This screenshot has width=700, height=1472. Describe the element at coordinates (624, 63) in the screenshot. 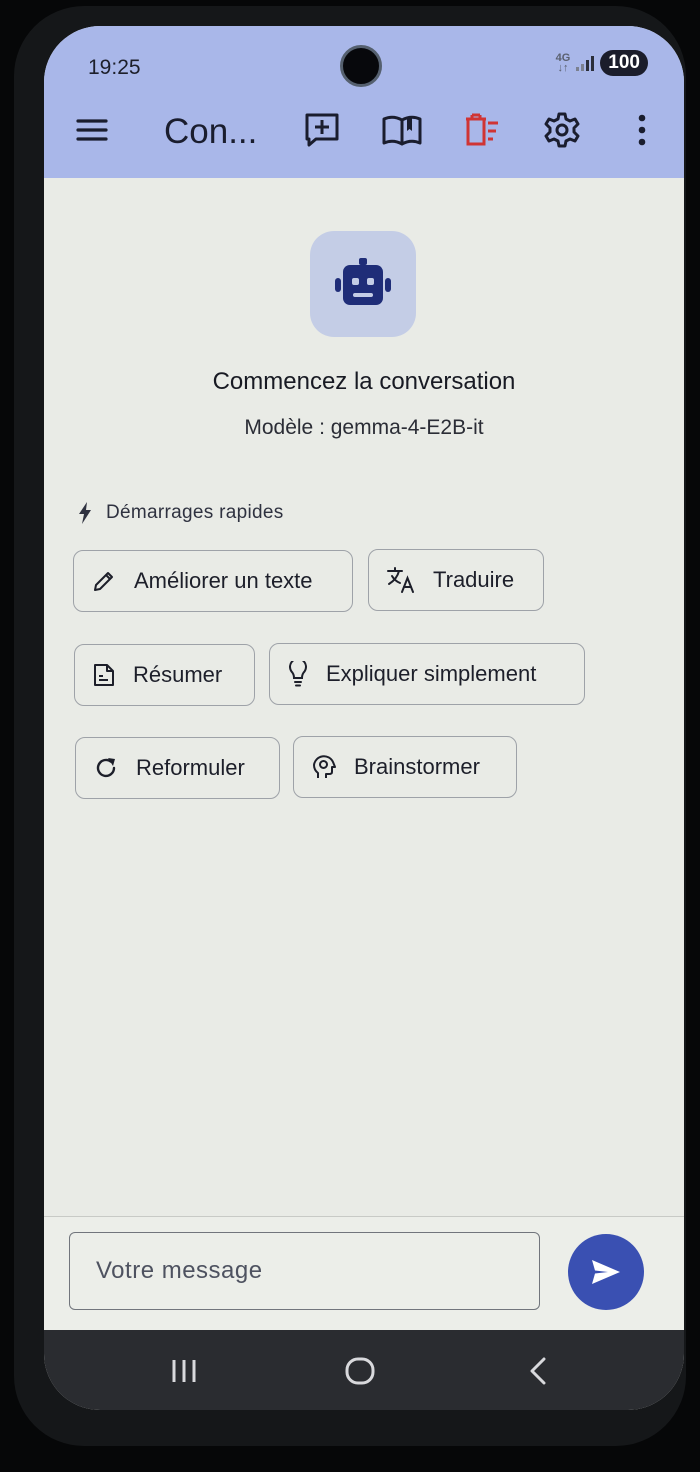

I see `battery-indicator: 100` at that location.